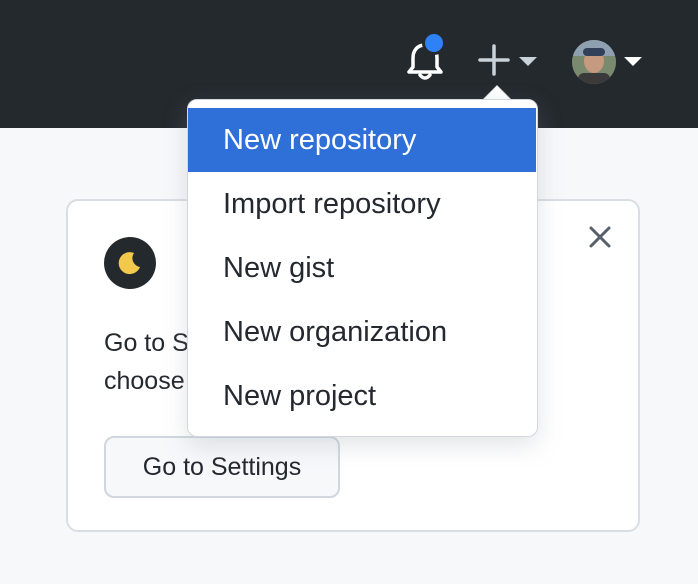 The height and width of the screenshot is (584, 698). Describe the element at coordinates (494, 60) in the screenshot. I see `plus-icon` at that location.